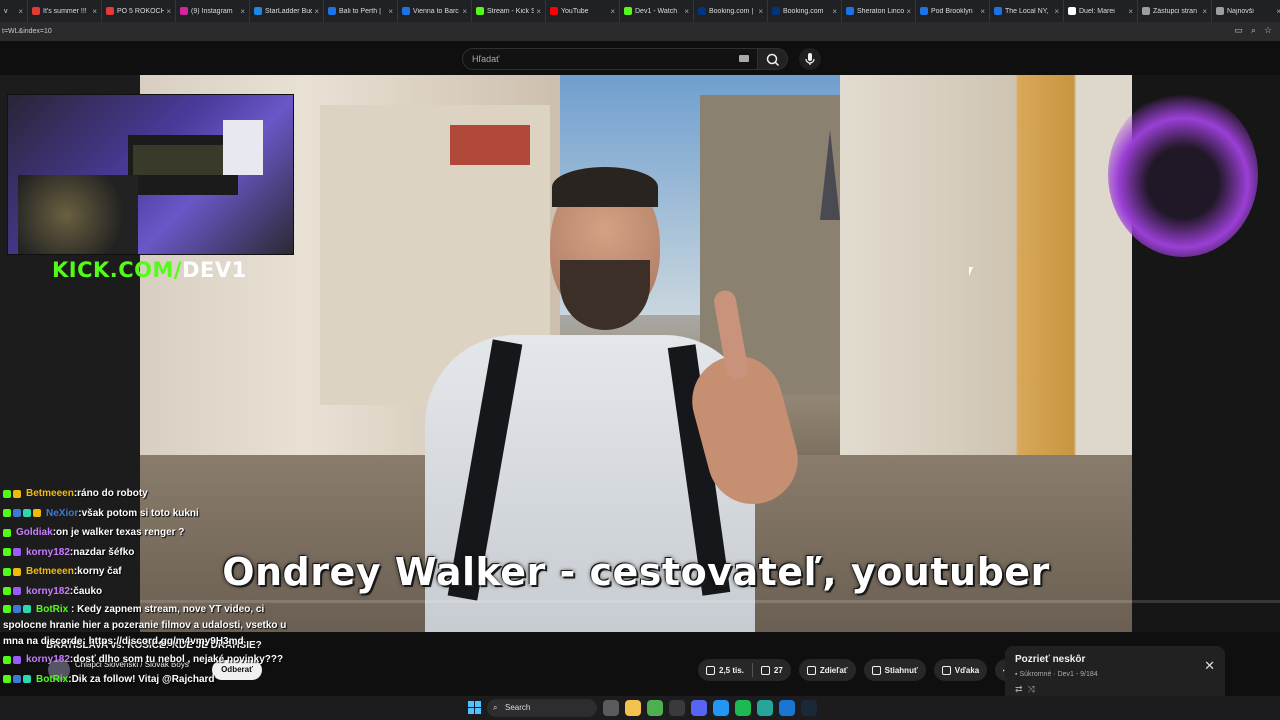 The image size is (1280, 720). I want to click on browser-tab: Duel: Marei ×, so click(1101, 11).